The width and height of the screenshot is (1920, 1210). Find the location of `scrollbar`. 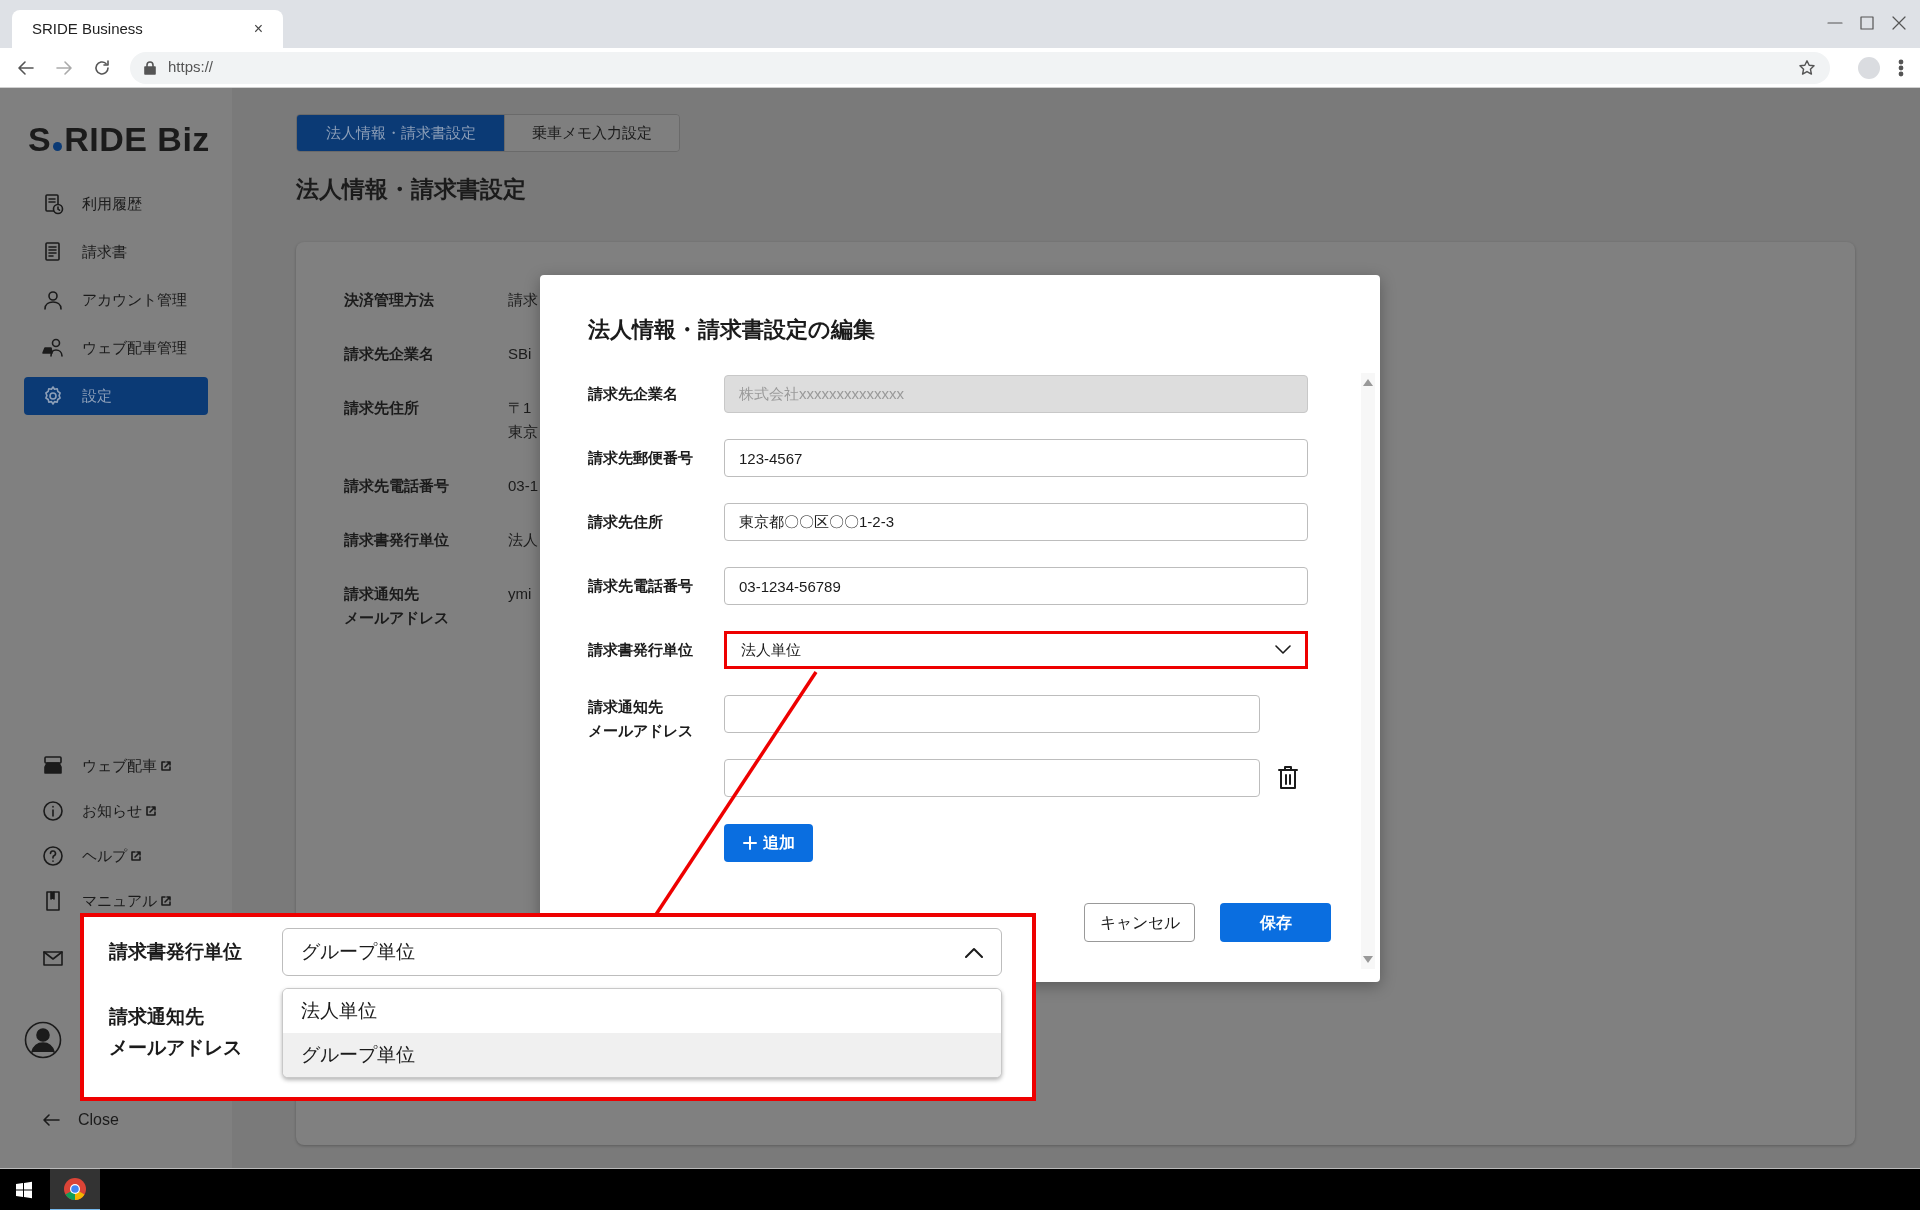

scrollbar is located at coordinates (1368, 671).